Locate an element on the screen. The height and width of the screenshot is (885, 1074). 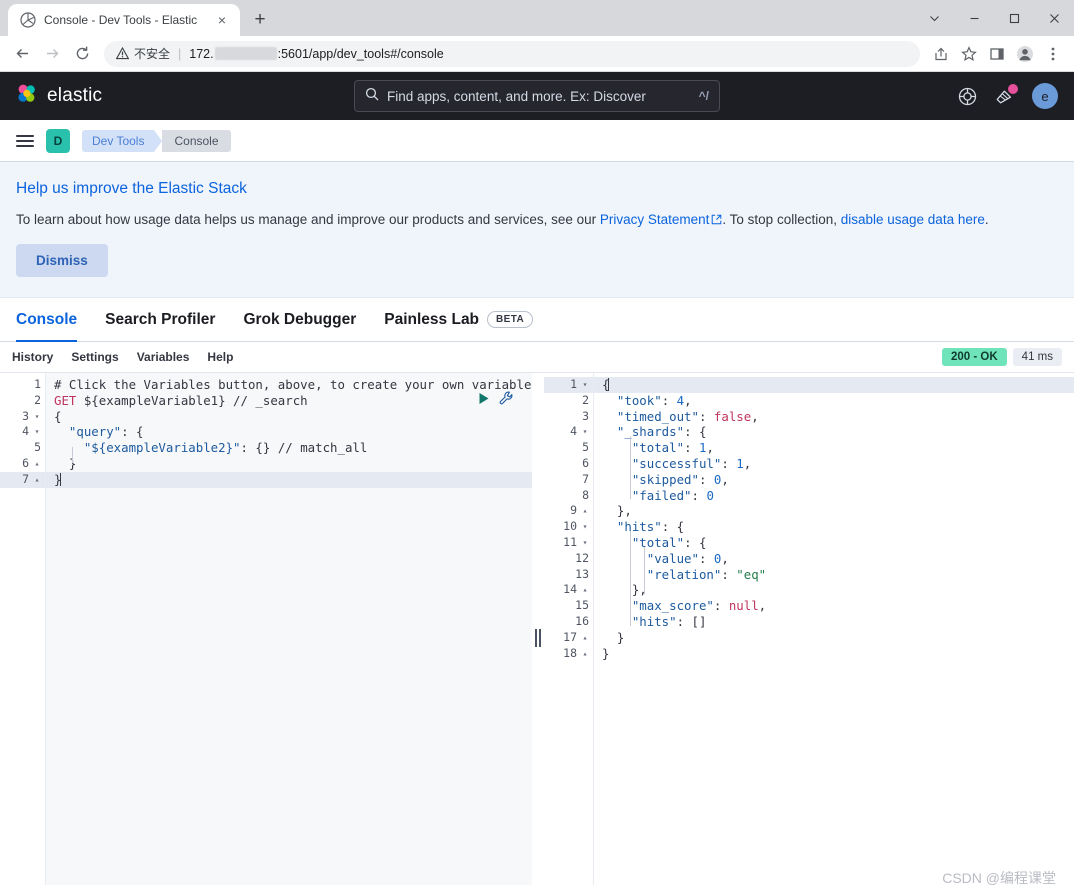
gutter-line: 3 ▾ is located at coordinates (31, 415).